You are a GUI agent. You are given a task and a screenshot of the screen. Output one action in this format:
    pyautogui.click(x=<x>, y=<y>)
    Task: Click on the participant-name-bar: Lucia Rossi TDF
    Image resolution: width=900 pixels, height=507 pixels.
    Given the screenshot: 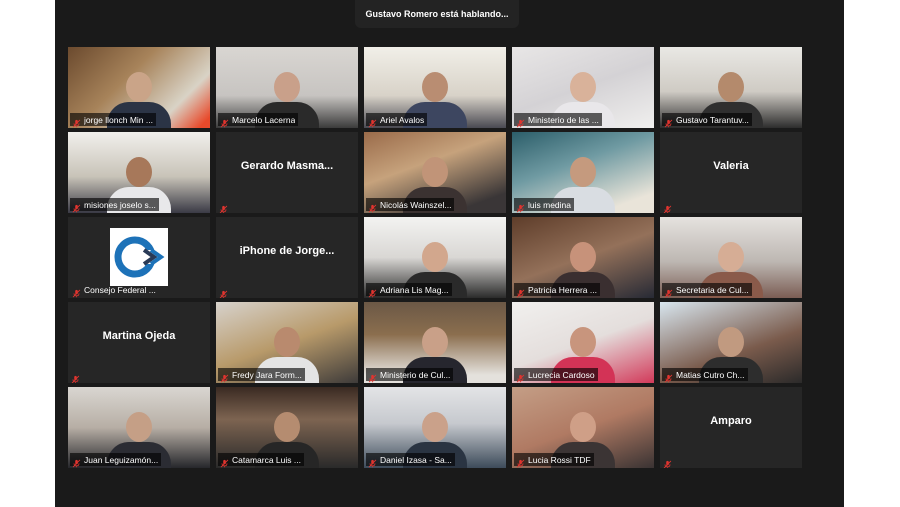 What is the action you would take?
    pyautogui.click(x=554, y=460)
    